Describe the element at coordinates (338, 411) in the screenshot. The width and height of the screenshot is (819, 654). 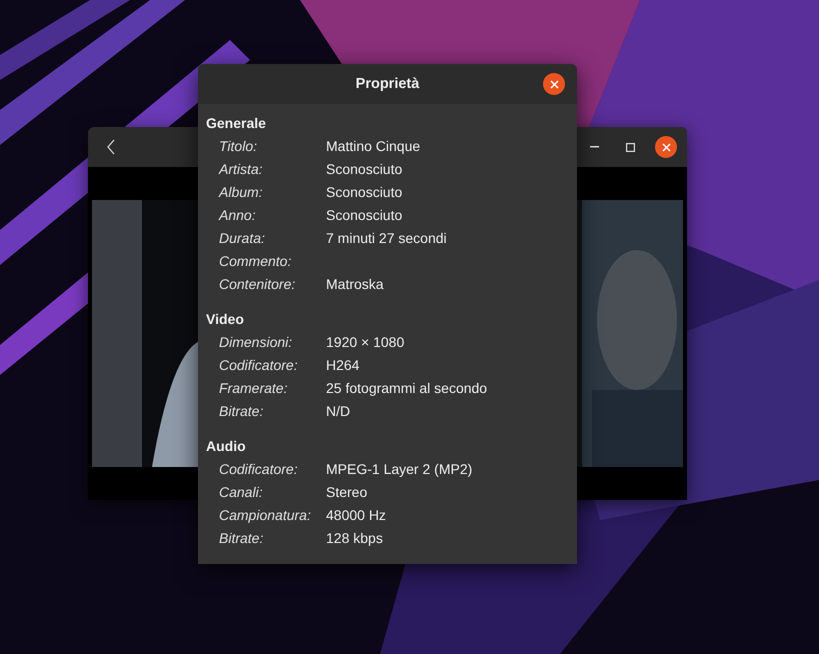
I see `field-value: N/D` at that location.